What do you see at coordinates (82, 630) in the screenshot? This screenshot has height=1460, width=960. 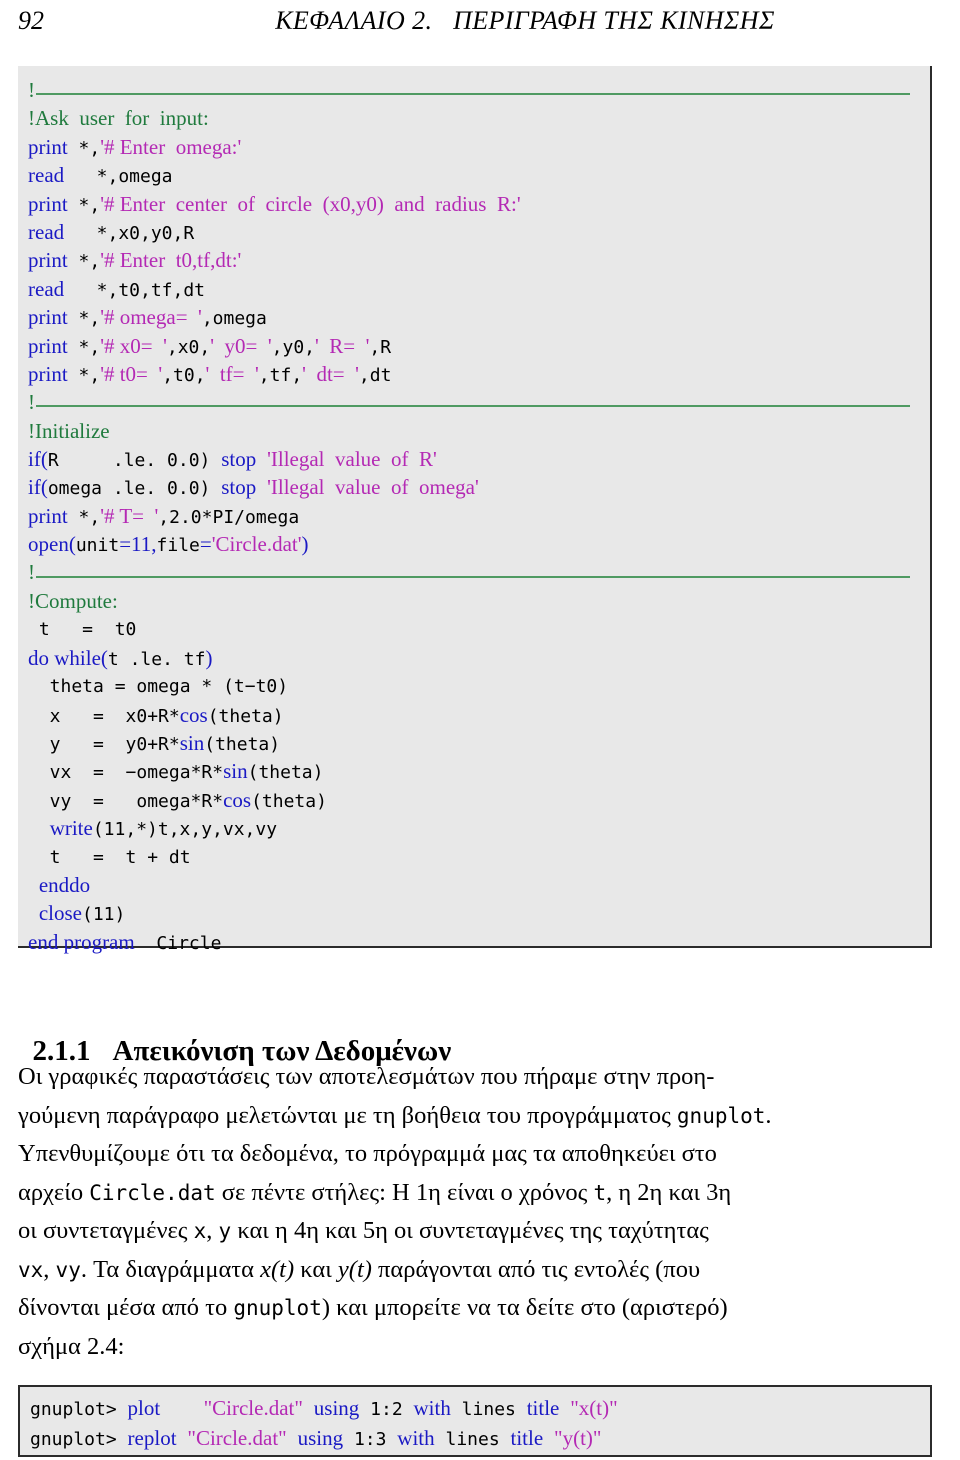 I see `code-token-var: t = t0` at bounding box center [82, 630].